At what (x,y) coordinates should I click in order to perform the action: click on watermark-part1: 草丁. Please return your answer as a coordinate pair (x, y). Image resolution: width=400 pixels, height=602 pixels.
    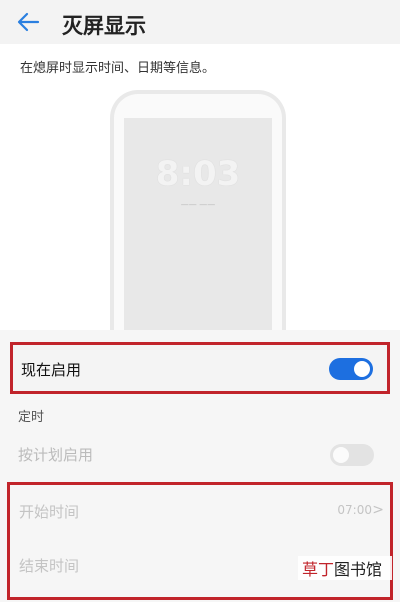
    Looking at the image, I should click on (318, 569).